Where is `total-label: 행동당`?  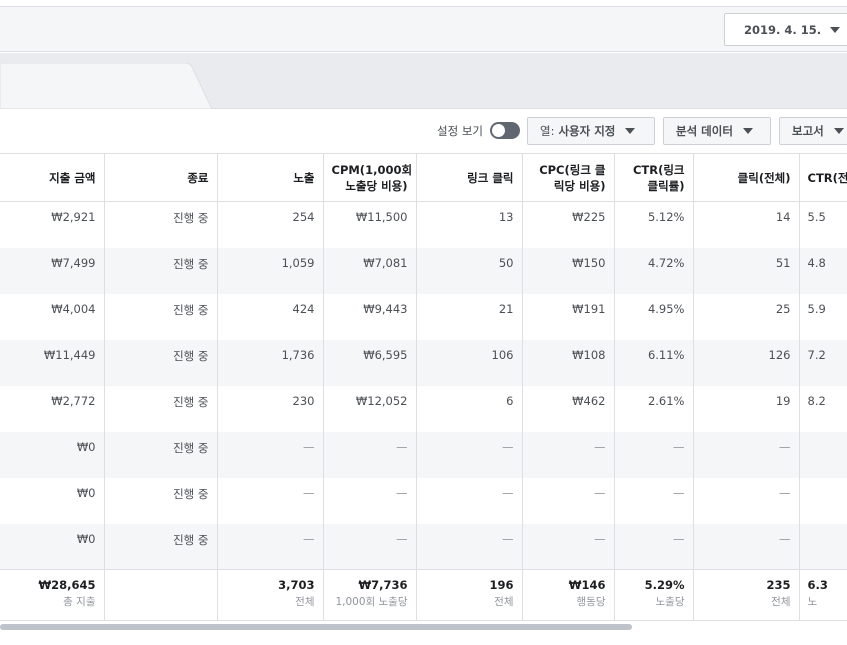 total-label: 행동당 is located at coordinates (591, 602).